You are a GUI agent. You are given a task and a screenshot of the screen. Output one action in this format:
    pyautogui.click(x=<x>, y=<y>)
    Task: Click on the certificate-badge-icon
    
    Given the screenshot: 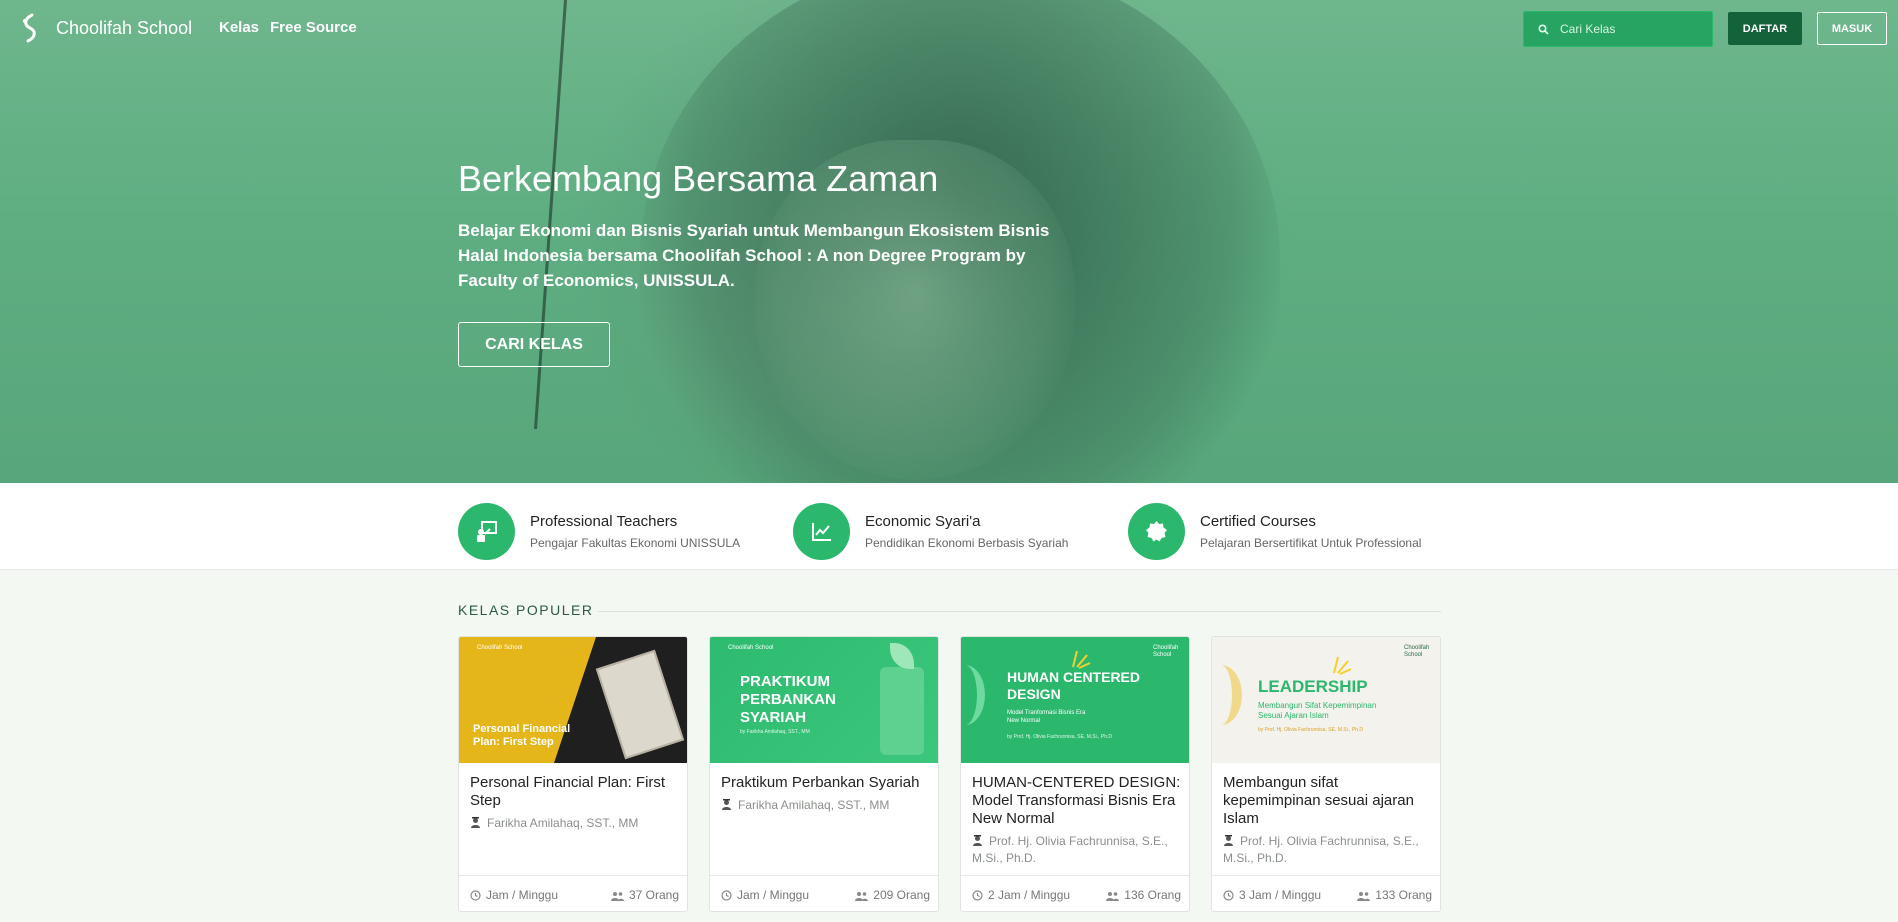 What is the action you would take?
    pyautogui.click(x=1156, y=531)
    